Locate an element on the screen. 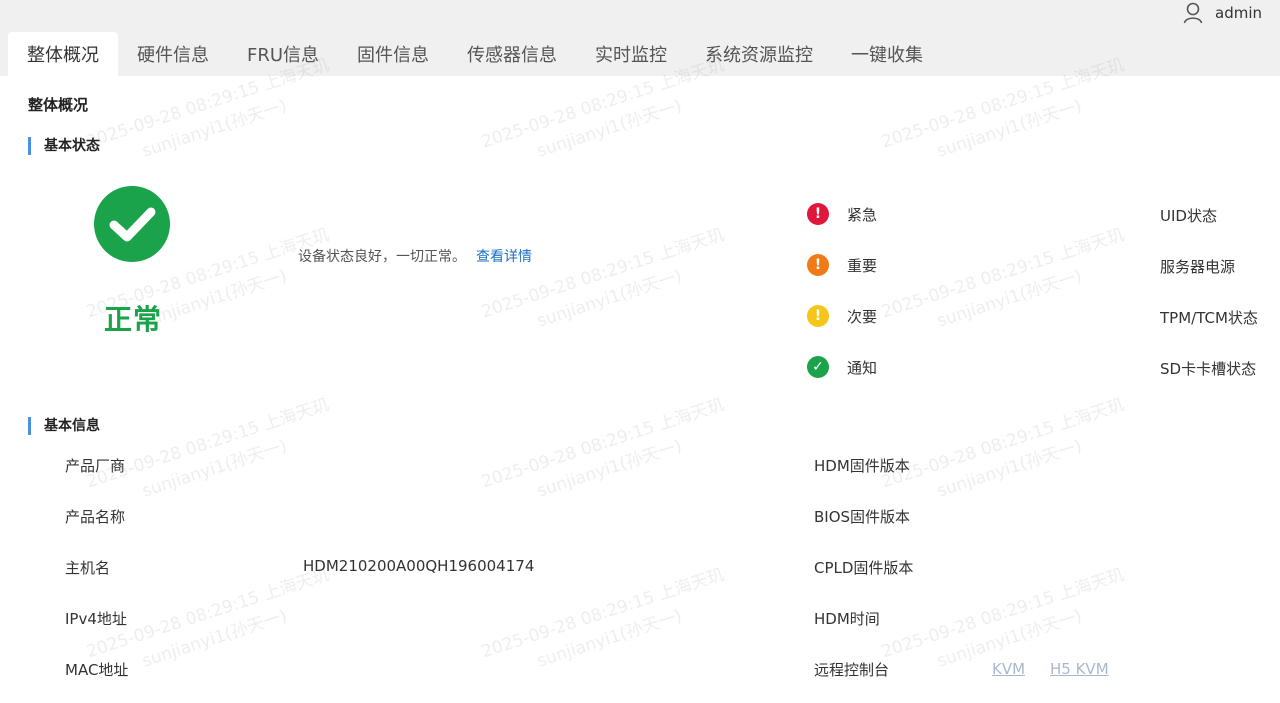 Image resolution: width=1280 pixels, height=703 pixels. notice-icon: ✓ is located at coordinates (818, 367).